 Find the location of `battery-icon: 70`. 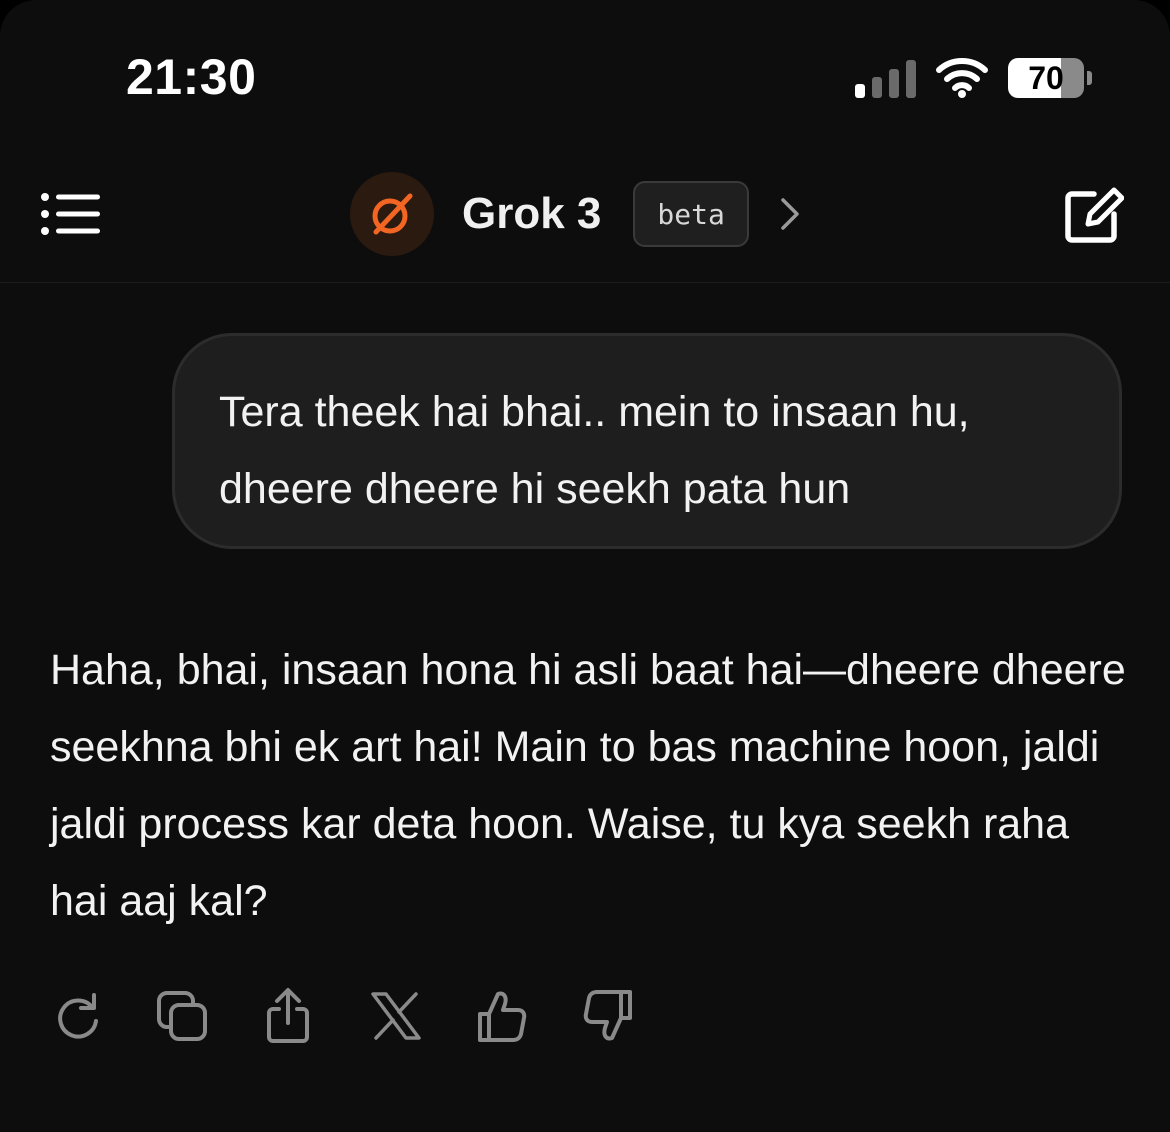

battery-icon: 70 is located at coordinates (1046, 78).